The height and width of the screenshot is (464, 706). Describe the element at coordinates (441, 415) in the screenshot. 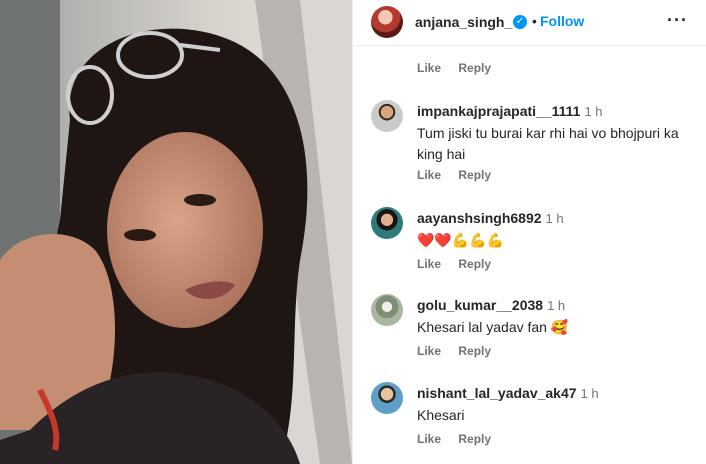

I see `comment-text: Khesari` at that location.